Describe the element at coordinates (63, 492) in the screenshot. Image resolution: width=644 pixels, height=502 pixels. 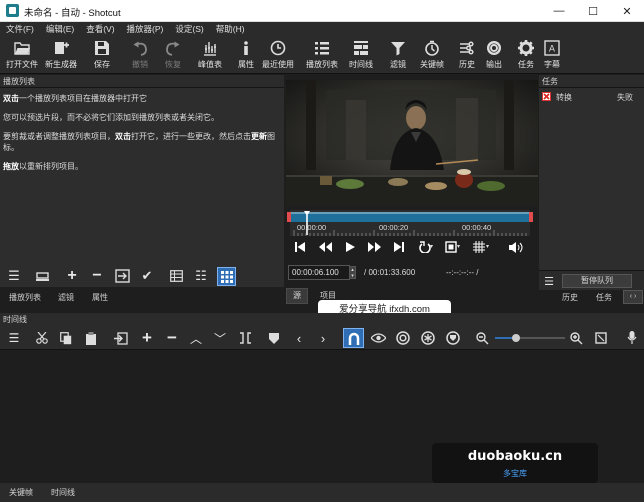
I see `tab-timeline: 时间线` at that location.